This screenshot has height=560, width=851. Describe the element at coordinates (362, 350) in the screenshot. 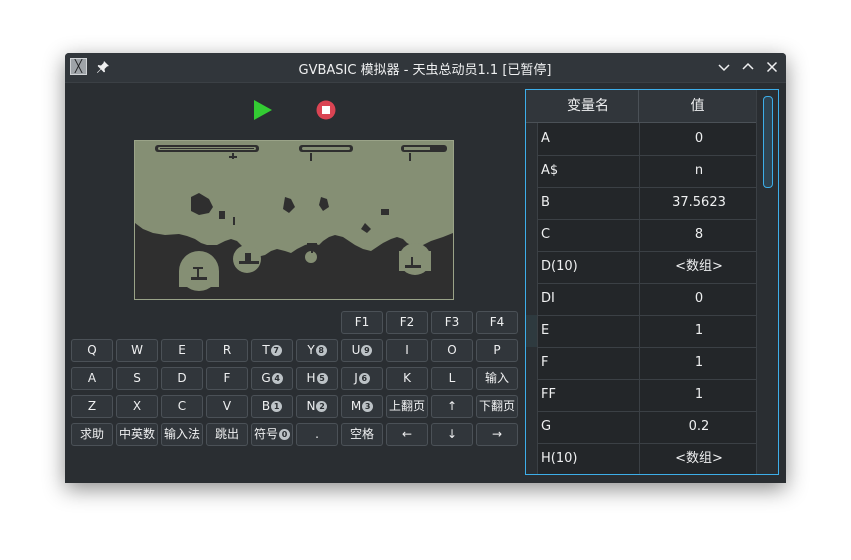

I see `key-row1-6: U9` at that location.